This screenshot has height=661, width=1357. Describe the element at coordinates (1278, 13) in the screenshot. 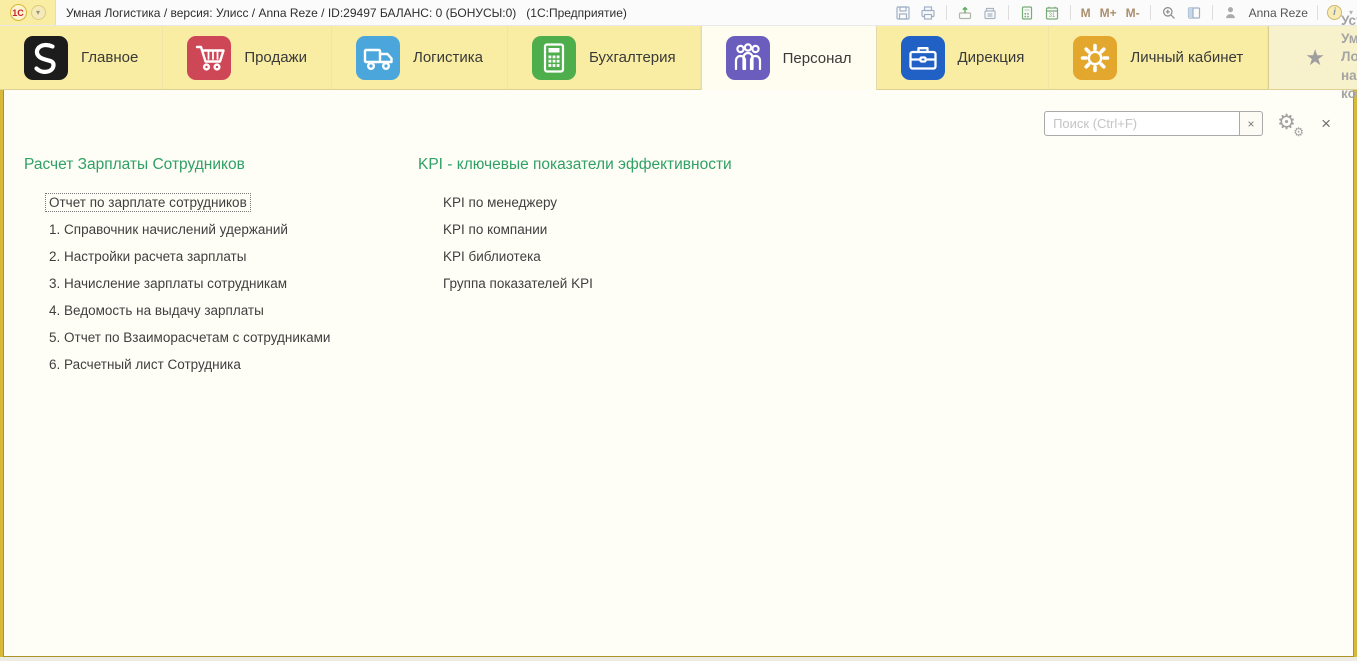

I see `current-user-label: Anna Reze` at that location.